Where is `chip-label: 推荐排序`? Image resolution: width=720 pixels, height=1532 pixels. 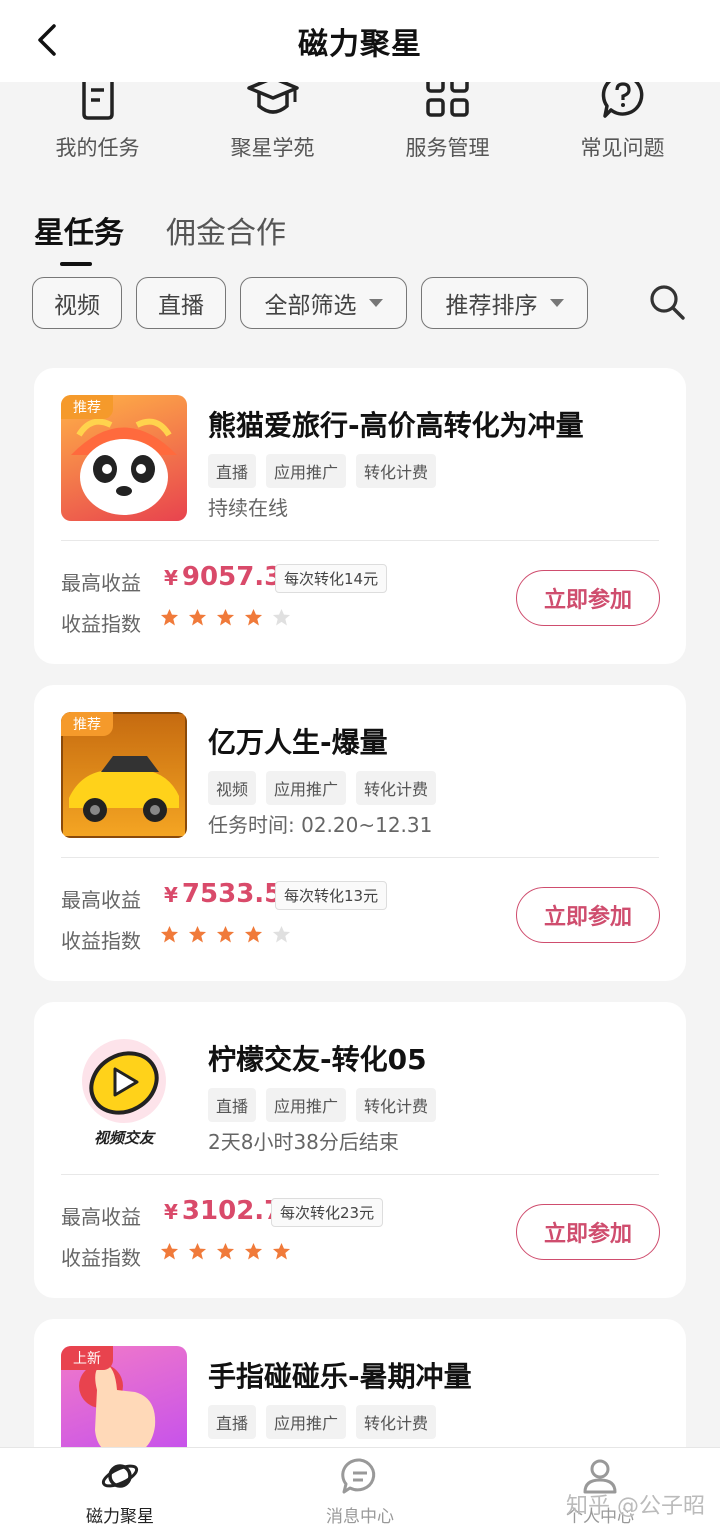
chip-label: 推荐排序 is located at coordinates (491, 306).